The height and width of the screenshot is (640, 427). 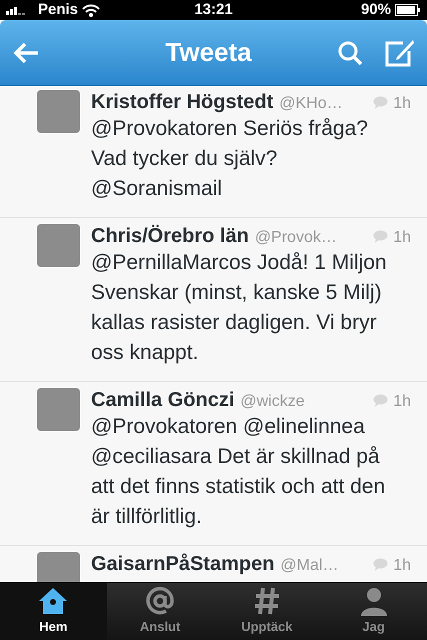 What do you see at coordinates (182, 102) in the screenshot?
I see `user-name: Kristoffer Högstedt` at bounding box center [182, 102].